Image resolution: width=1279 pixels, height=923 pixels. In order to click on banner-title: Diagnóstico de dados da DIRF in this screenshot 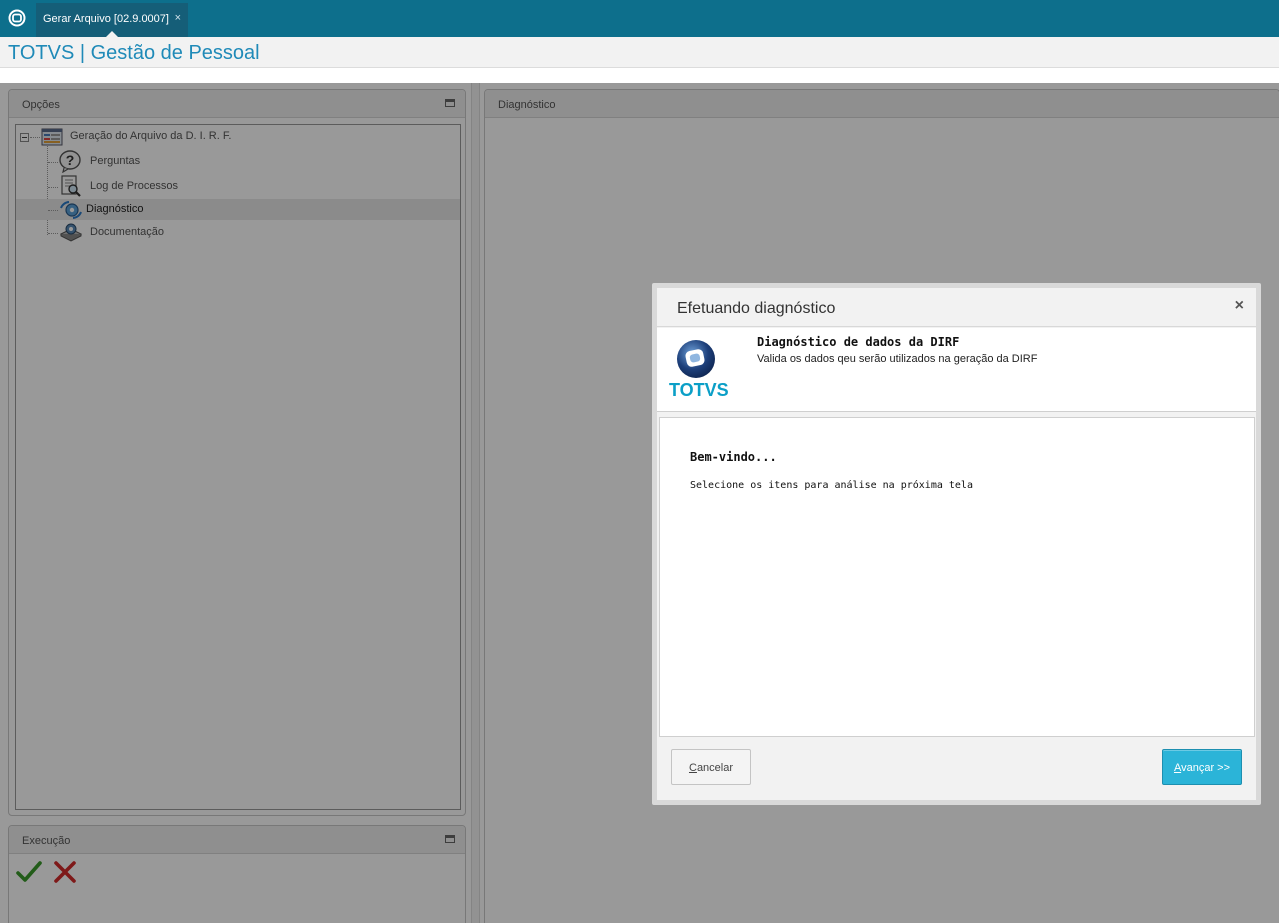, I will do `click(858, 342)`.